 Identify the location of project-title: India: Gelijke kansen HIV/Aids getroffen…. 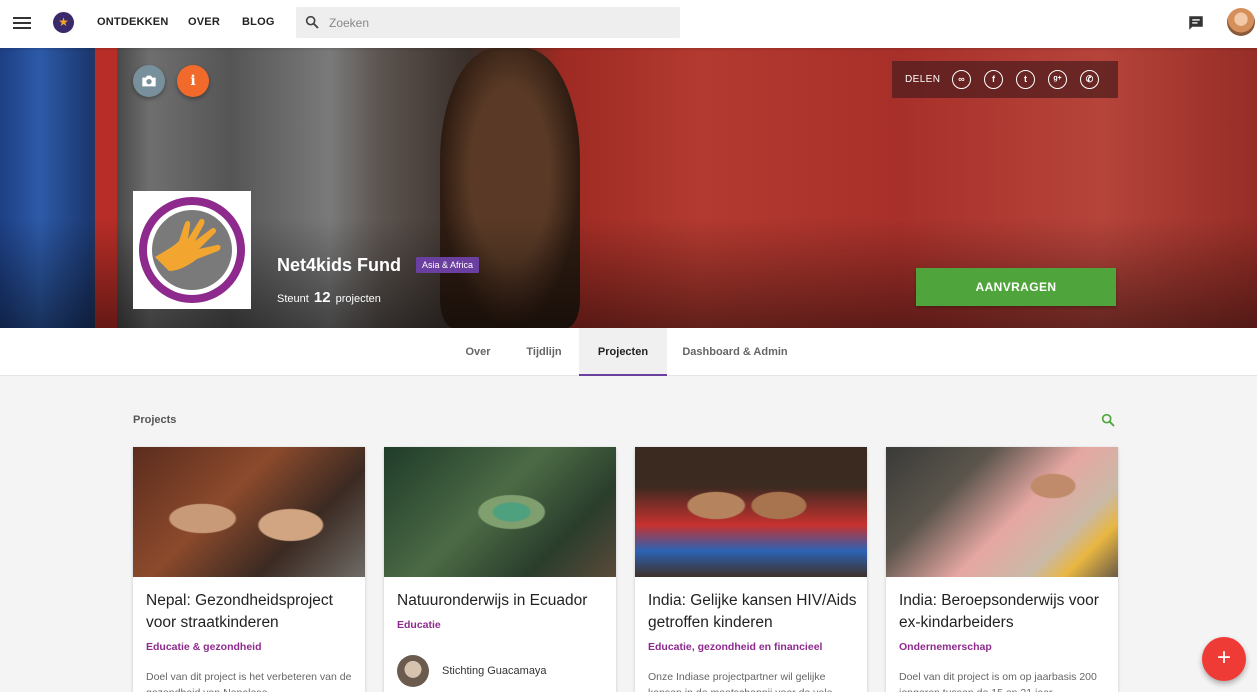
(753, 612).